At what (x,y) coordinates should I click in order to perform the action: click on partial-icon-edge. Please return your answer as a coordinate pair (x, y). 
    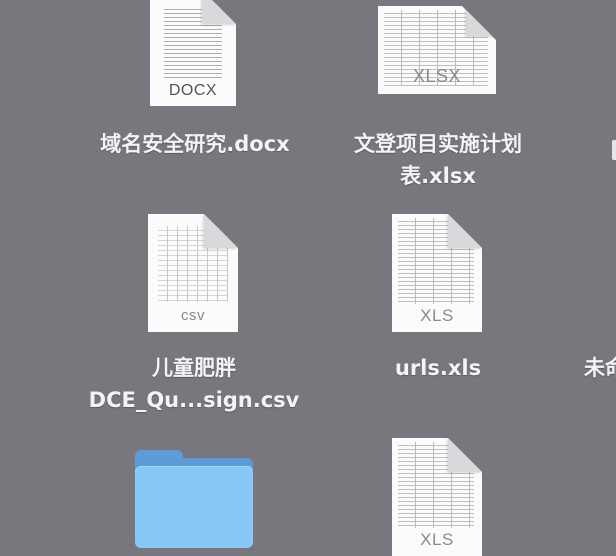
    Looking at the image, I should click on (614, 150).